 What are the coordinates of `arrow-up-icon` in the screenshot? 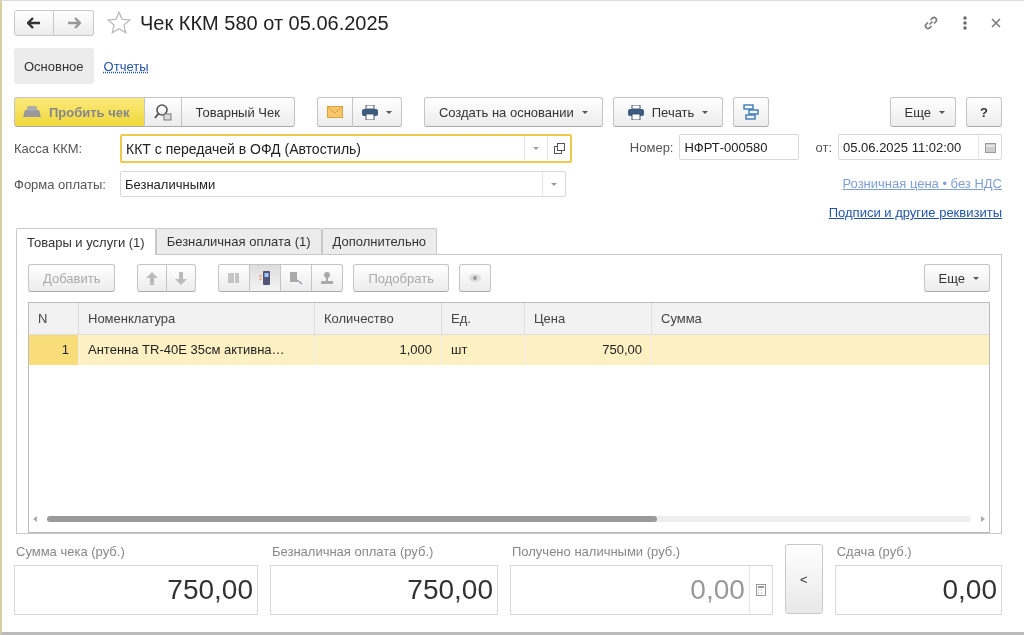 It's located at (152, 278).